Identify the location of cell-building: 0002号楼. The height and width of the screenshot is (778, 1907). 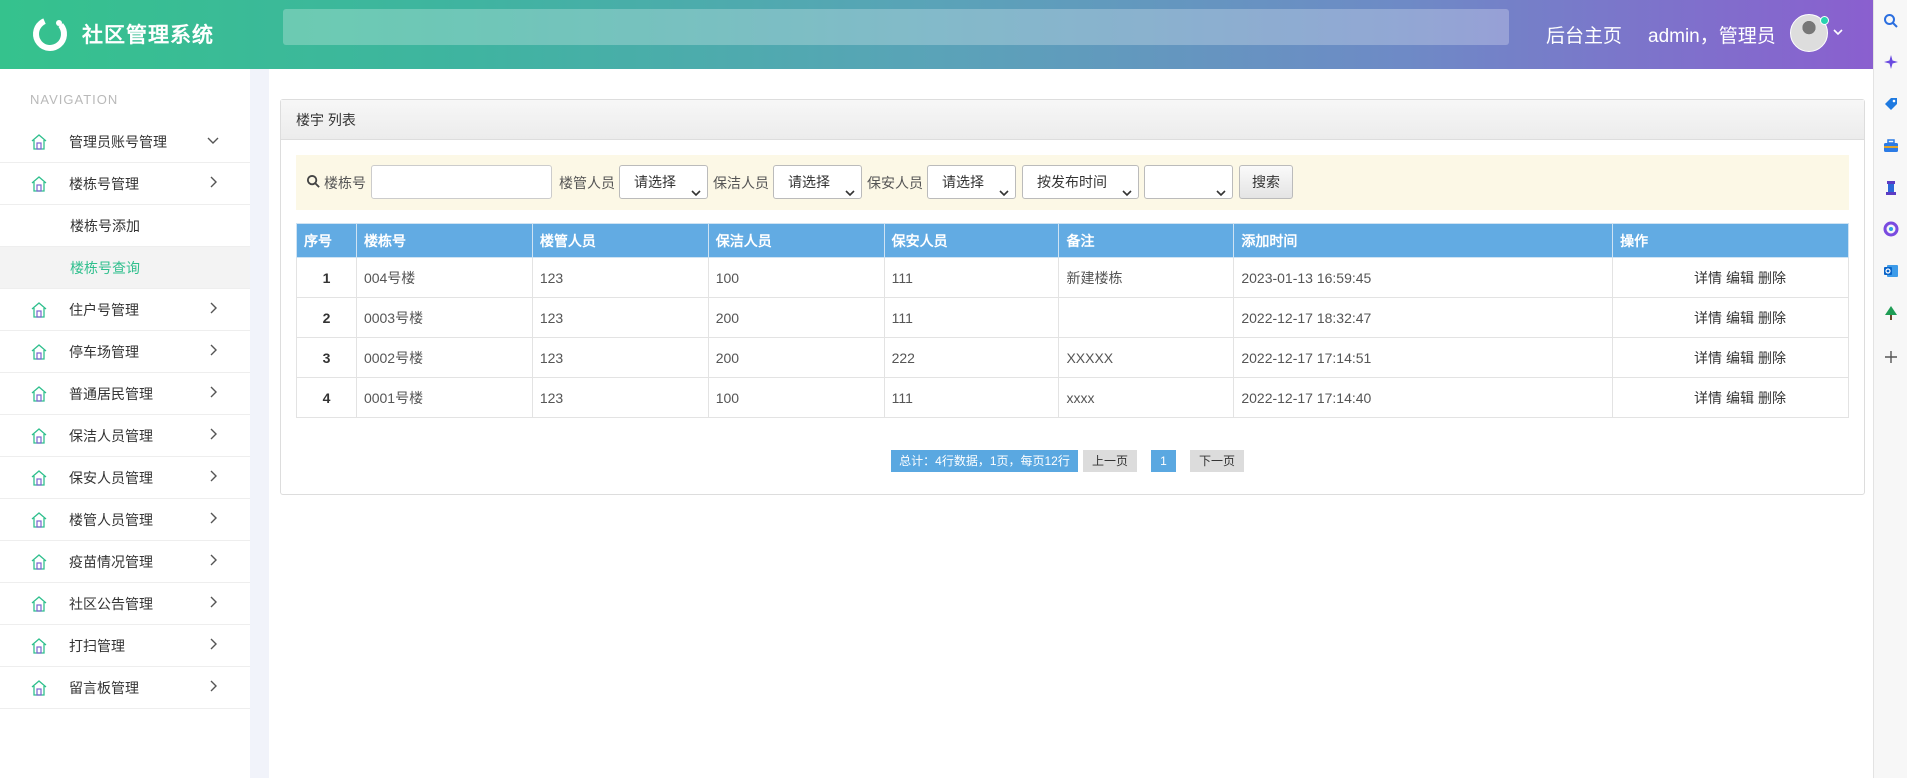
(444, 357).